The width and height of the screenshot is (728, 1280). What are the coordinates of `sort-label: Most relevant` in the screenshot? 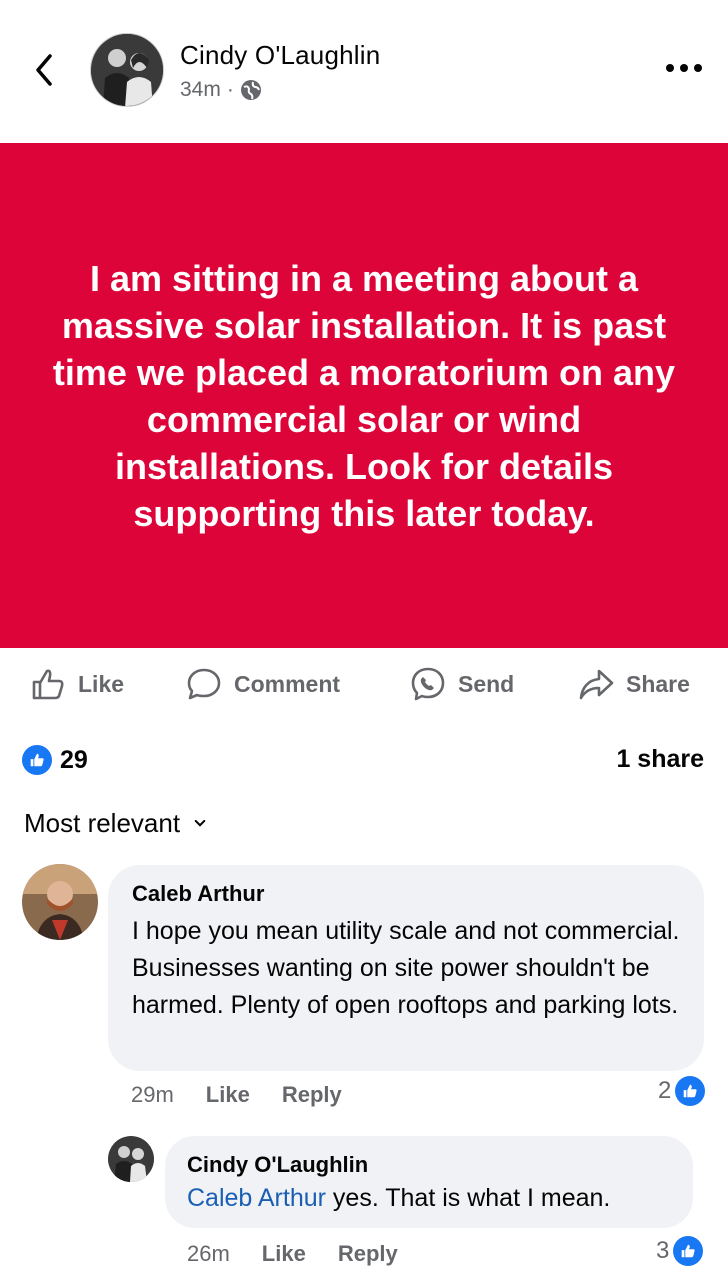 It's located at (102, 823).